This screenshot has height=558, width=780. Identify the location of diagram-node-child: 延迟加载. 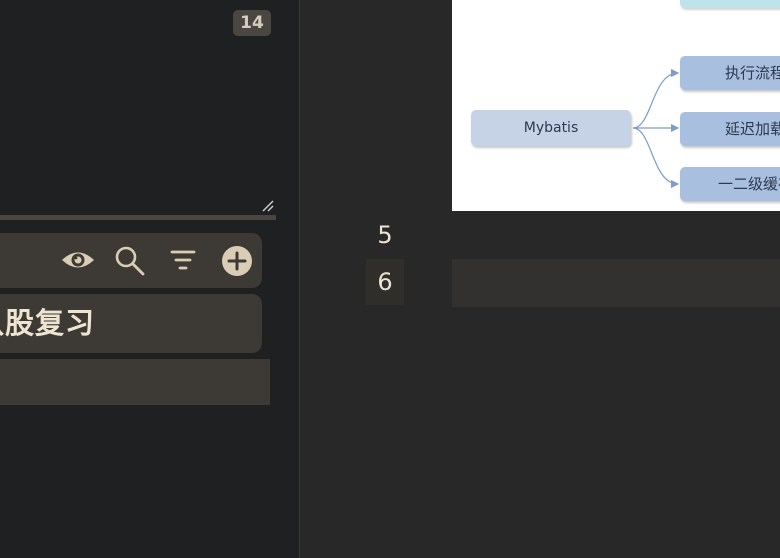
(730, 129).